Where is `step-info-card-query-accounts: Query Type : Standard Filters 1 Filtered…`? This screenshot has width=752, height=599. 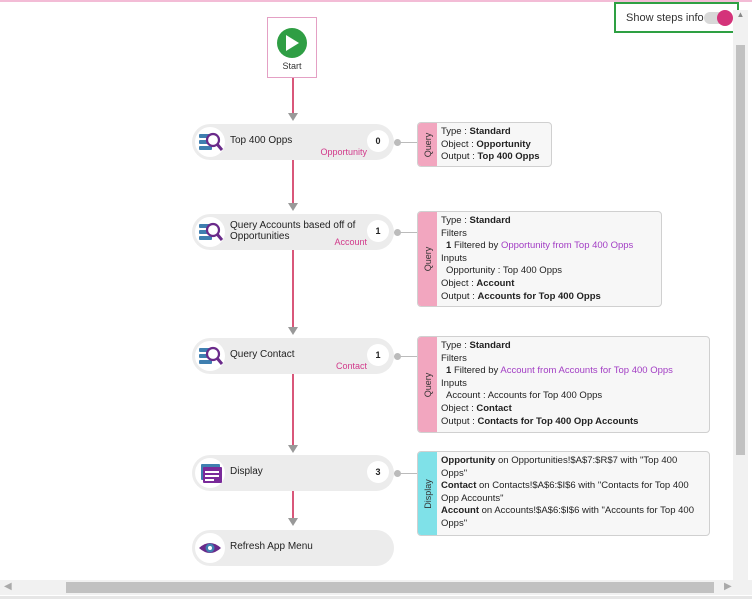
step-info-card-query-accounts: Query Type : Standard Filters 1 Filtered… is located at coordinates (539, 259).